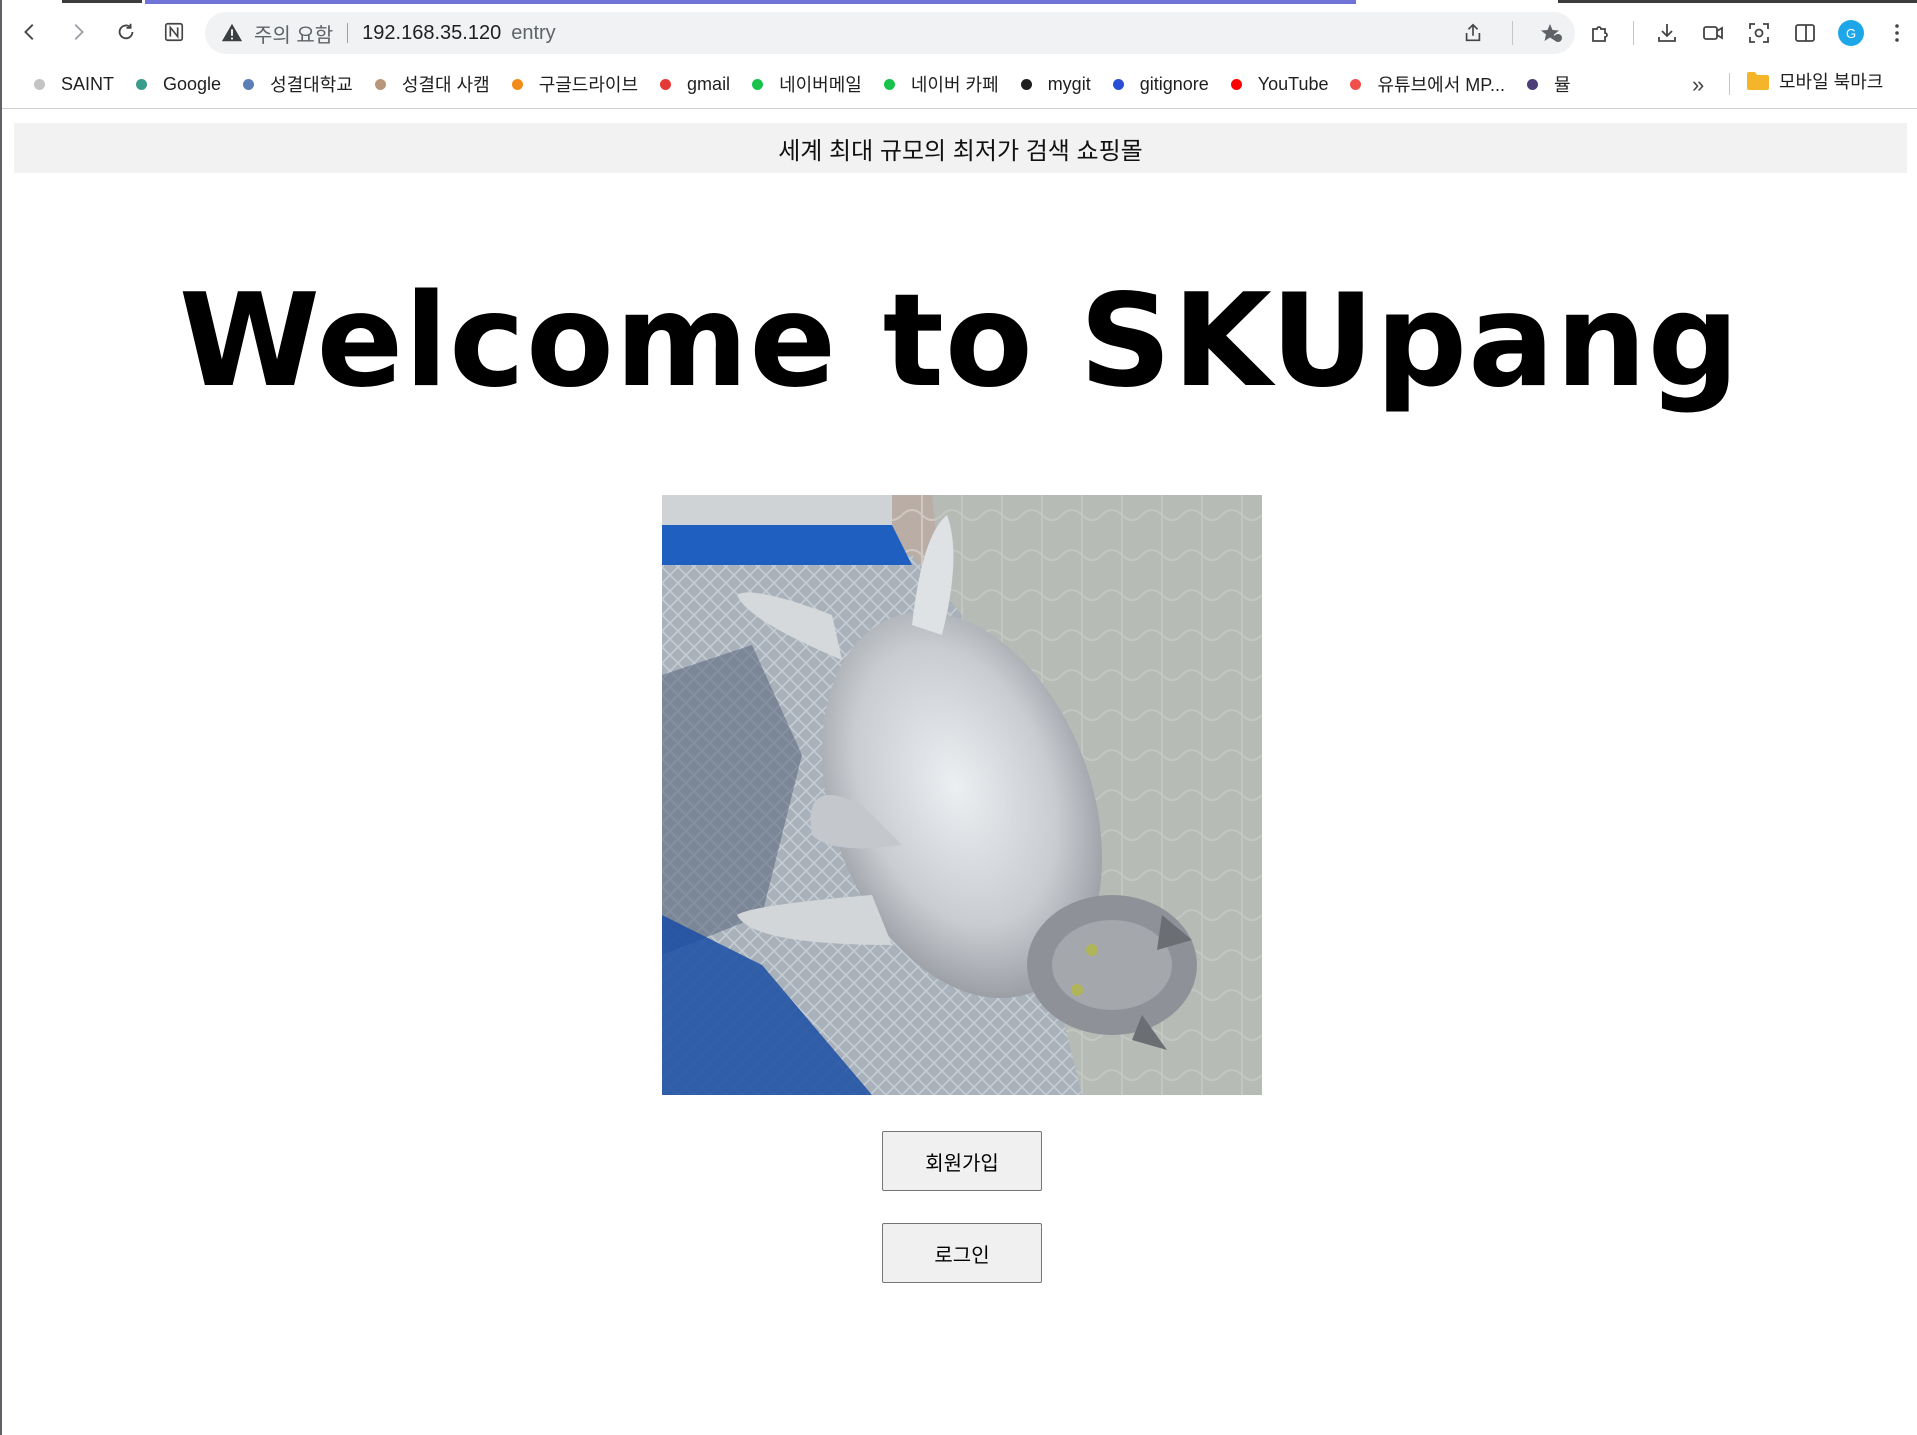  Describe the element at coordinates (1667, 33) in the screenshot. I see `download-icon` at that location.